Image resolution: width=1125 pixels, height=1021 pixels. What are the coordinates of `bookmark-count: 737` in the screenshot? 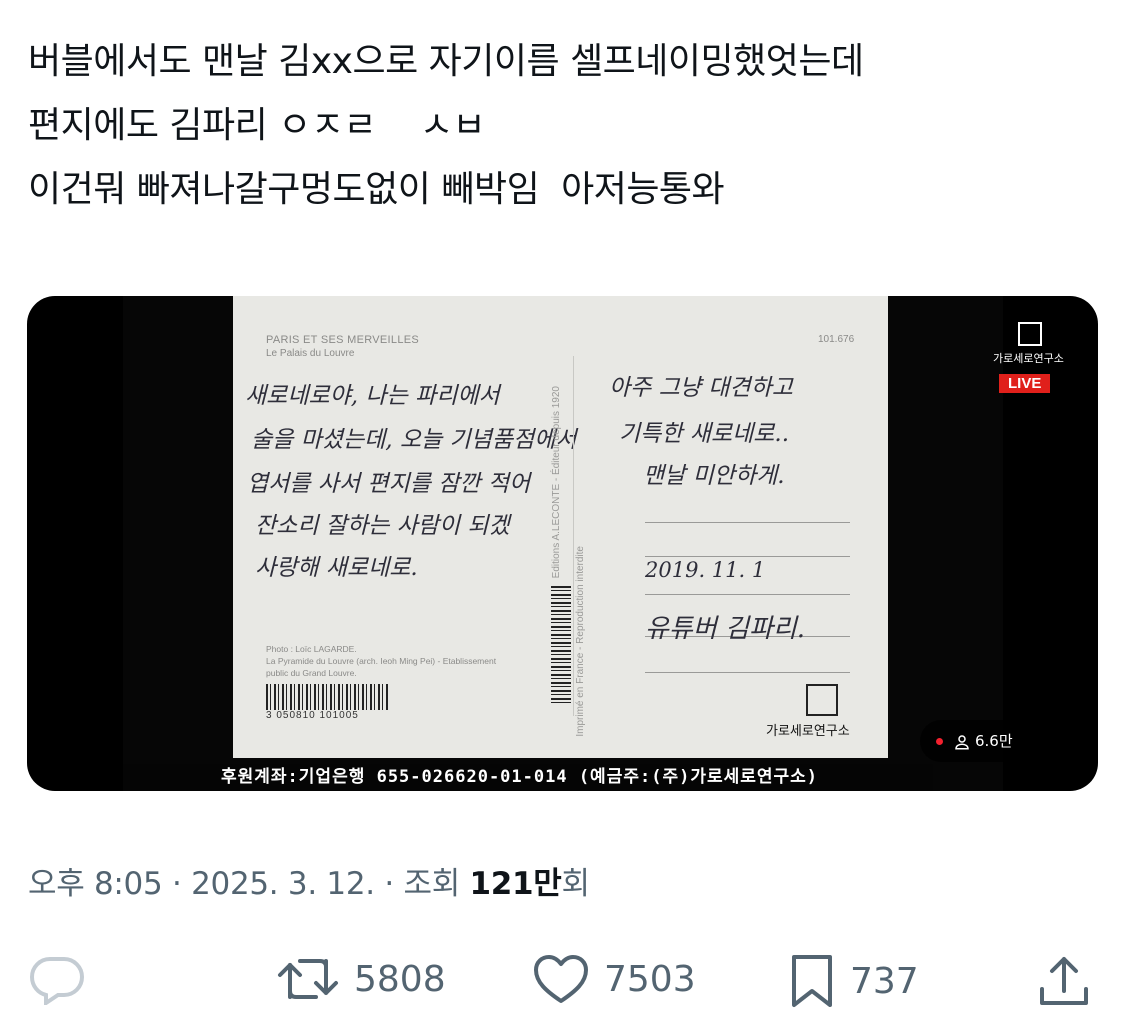 It's located at (884, 981).